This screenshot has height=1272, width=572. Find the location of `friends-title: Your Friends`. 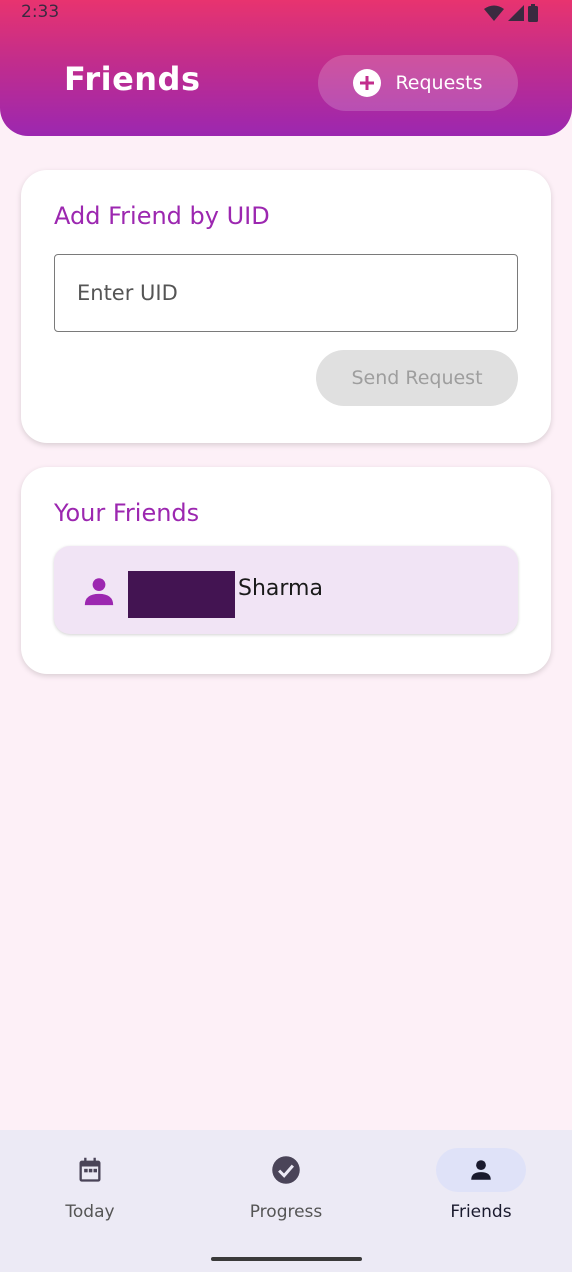

friends-title: Your Friends is located at coordinates (127, 513).